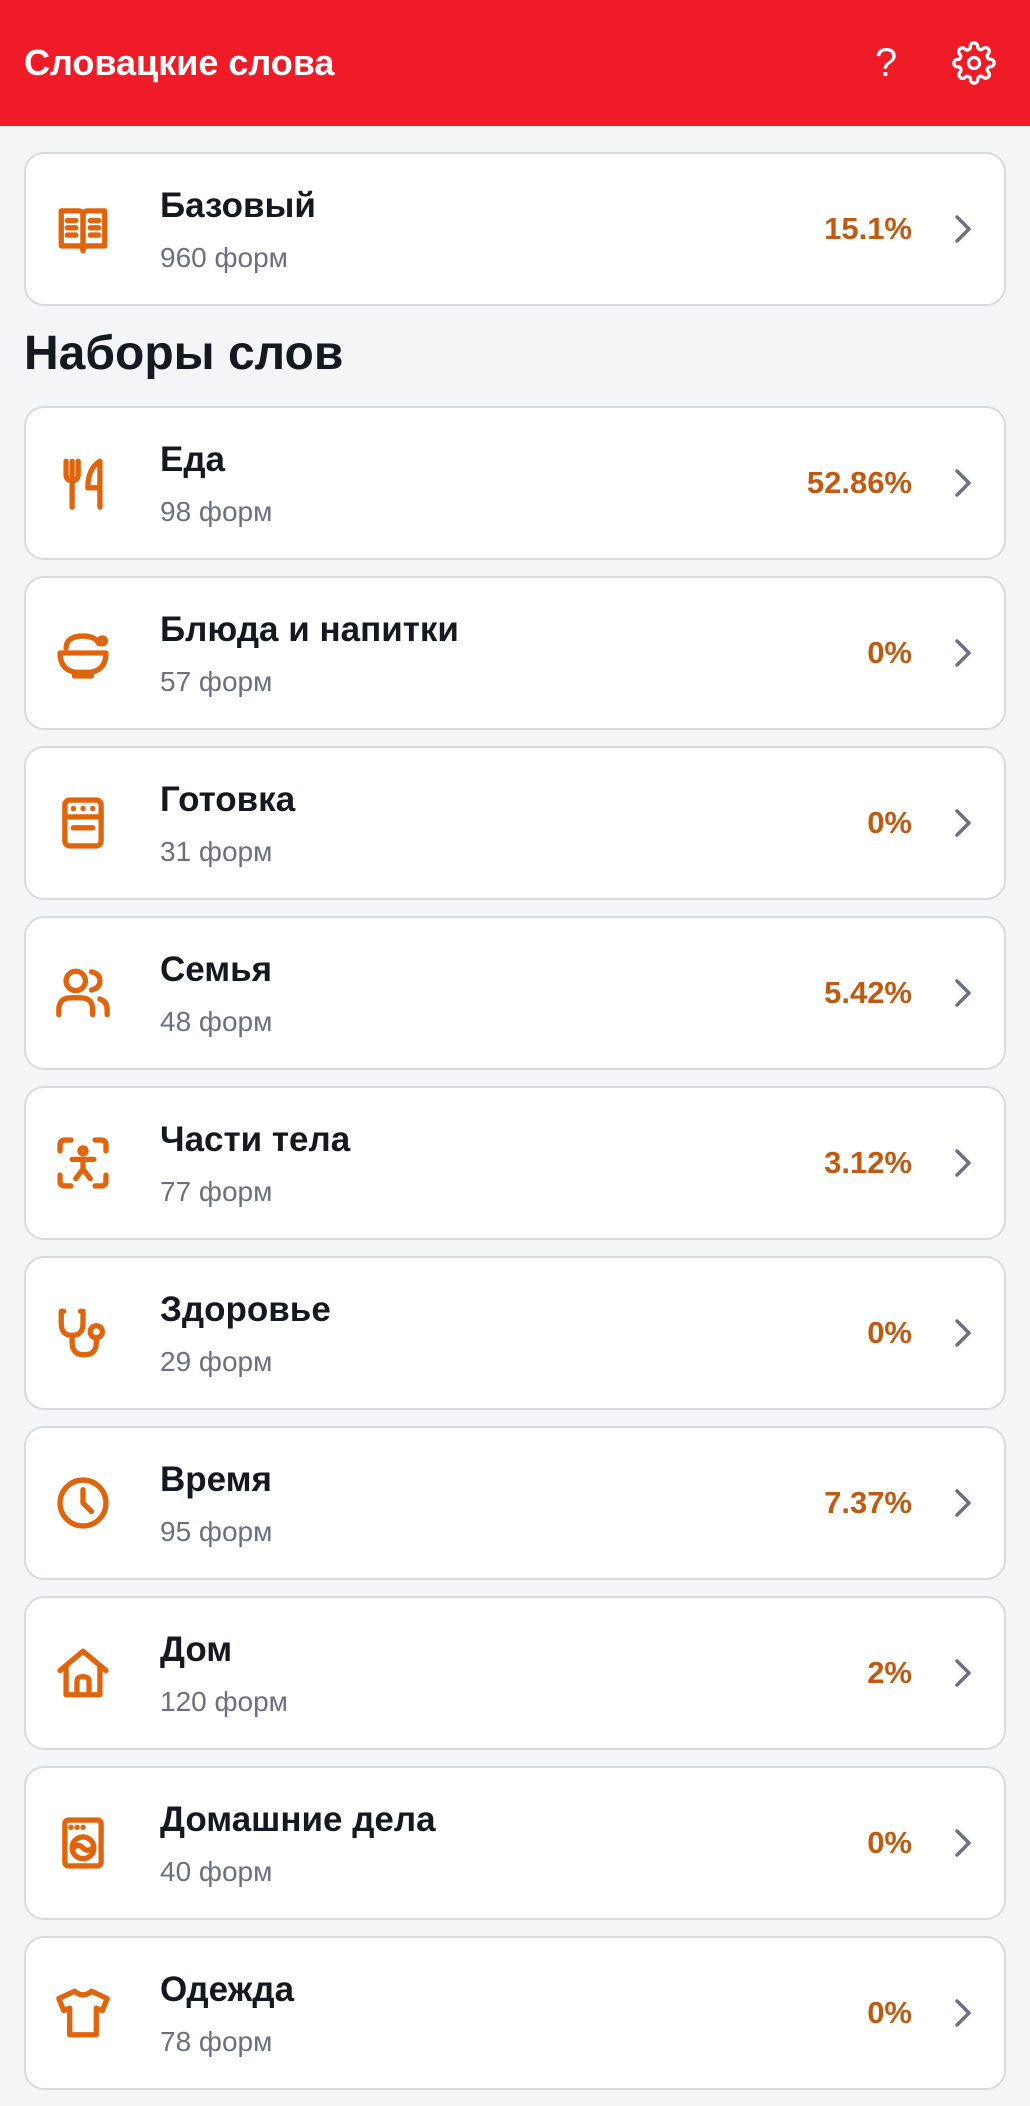 This screenshot has height=2106, width=1030. Describe the element at coordinates (515, 2013) in the screenshot. I see `set-card-clothes: Одежда 78 форм 0%` at that location.